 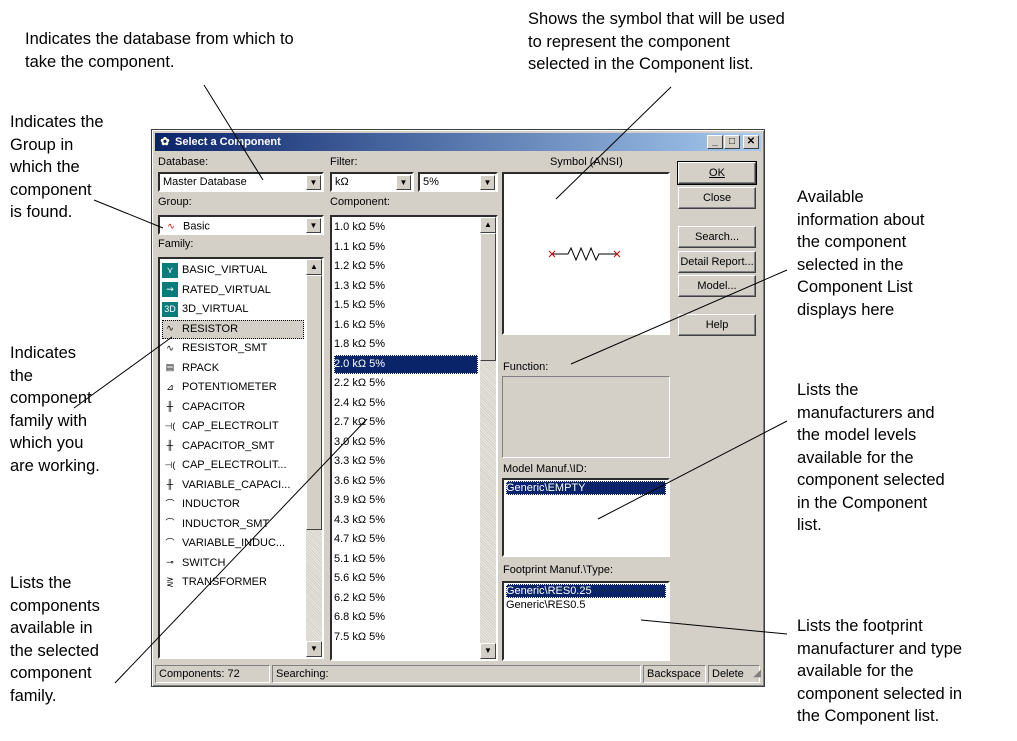 What do you see at coordinates (212, 674) in the screenshot?
I see `status-components: Components: 72` at bounding box center [212, 674].